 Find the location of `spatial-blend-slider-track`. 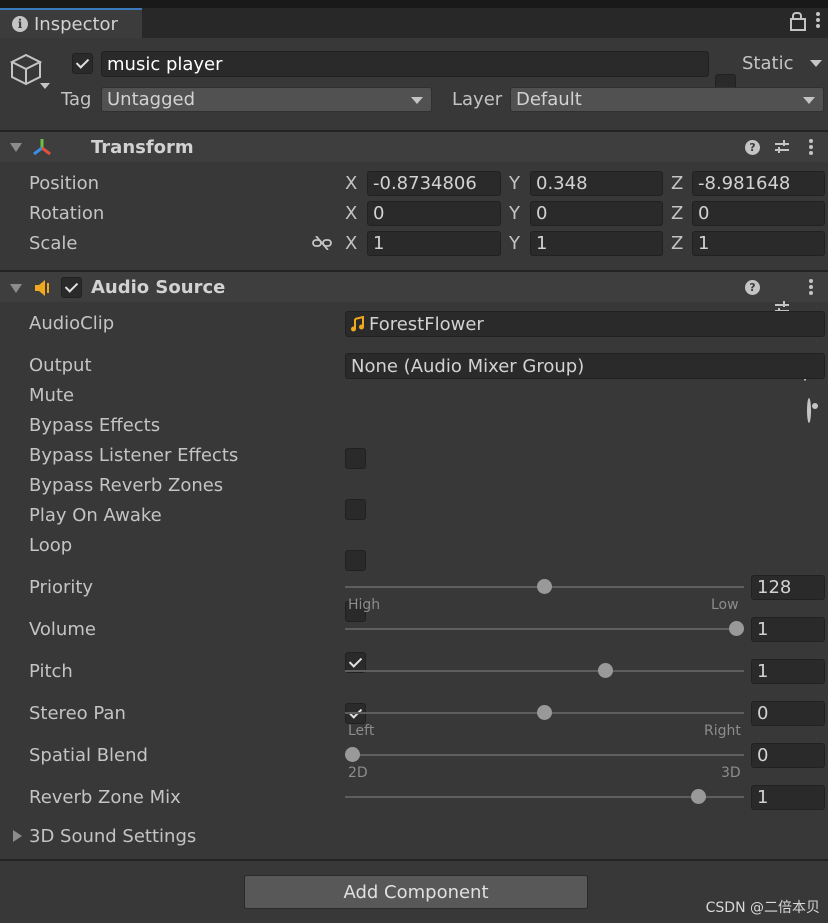

spatial-blend-slider-track is located at coordinates (544, 755).